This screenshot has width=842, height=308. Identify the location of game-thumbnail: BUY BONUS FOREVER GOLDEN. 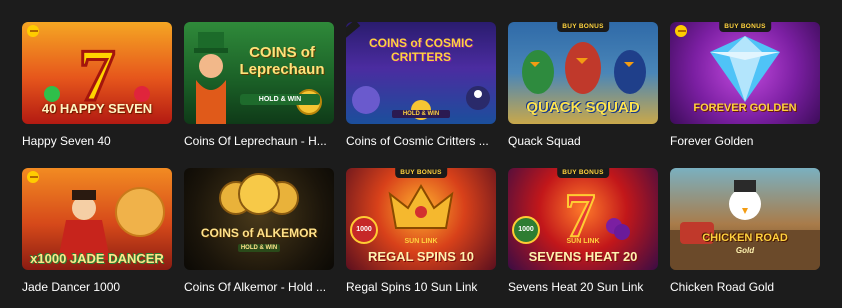
(745, 73).